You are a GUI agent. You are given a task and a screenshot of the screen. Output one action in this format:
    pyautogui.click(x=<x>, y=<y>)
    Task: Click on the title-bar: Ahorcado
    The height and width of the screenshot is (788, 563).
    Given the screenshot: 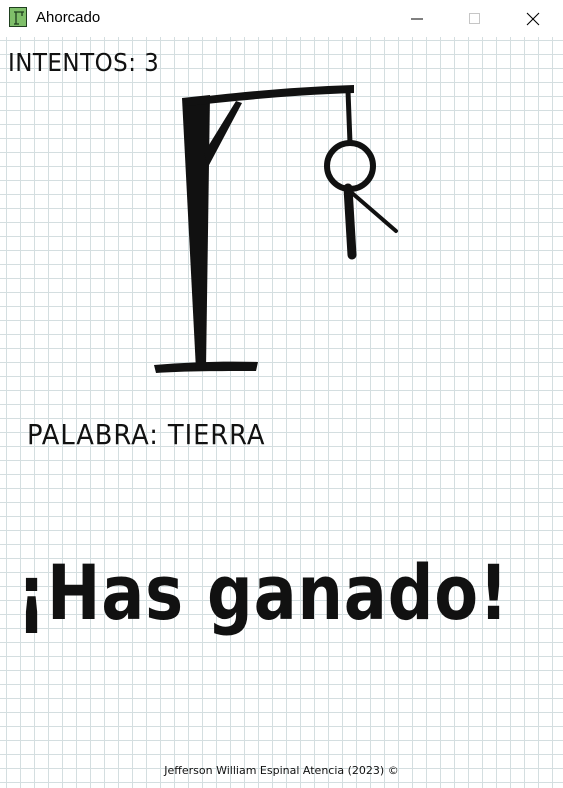 What is the action you would take?
    pyautogui.click(x=281, y=18)
    